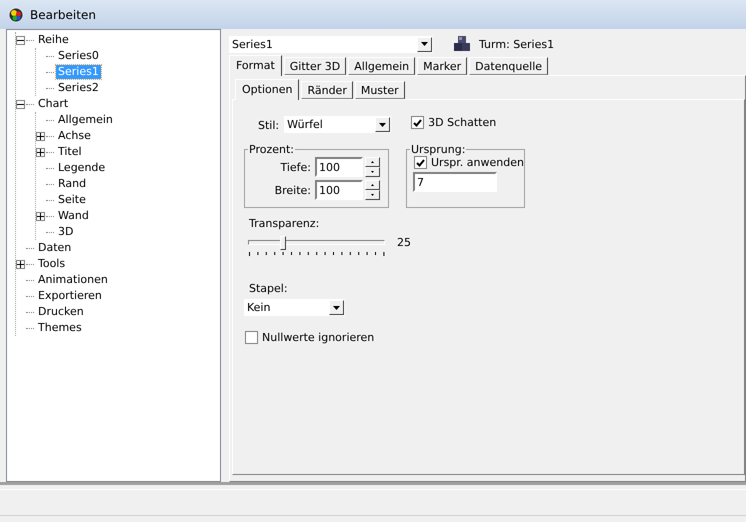 This screenshot has height=522, width=746. I want to click on tree-item: Drucken, so click(61, 312).